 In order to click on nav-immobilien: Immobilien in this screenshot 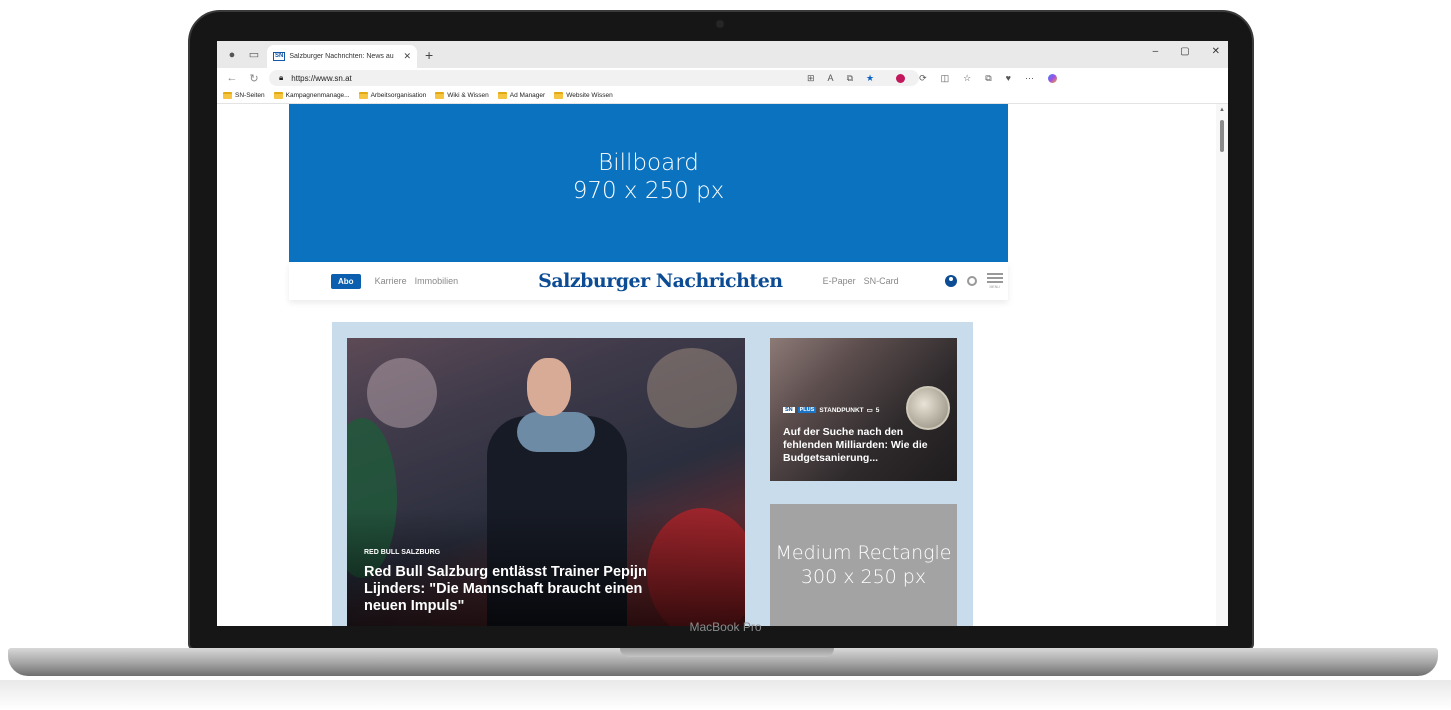, I will do `click(437, 281)`.